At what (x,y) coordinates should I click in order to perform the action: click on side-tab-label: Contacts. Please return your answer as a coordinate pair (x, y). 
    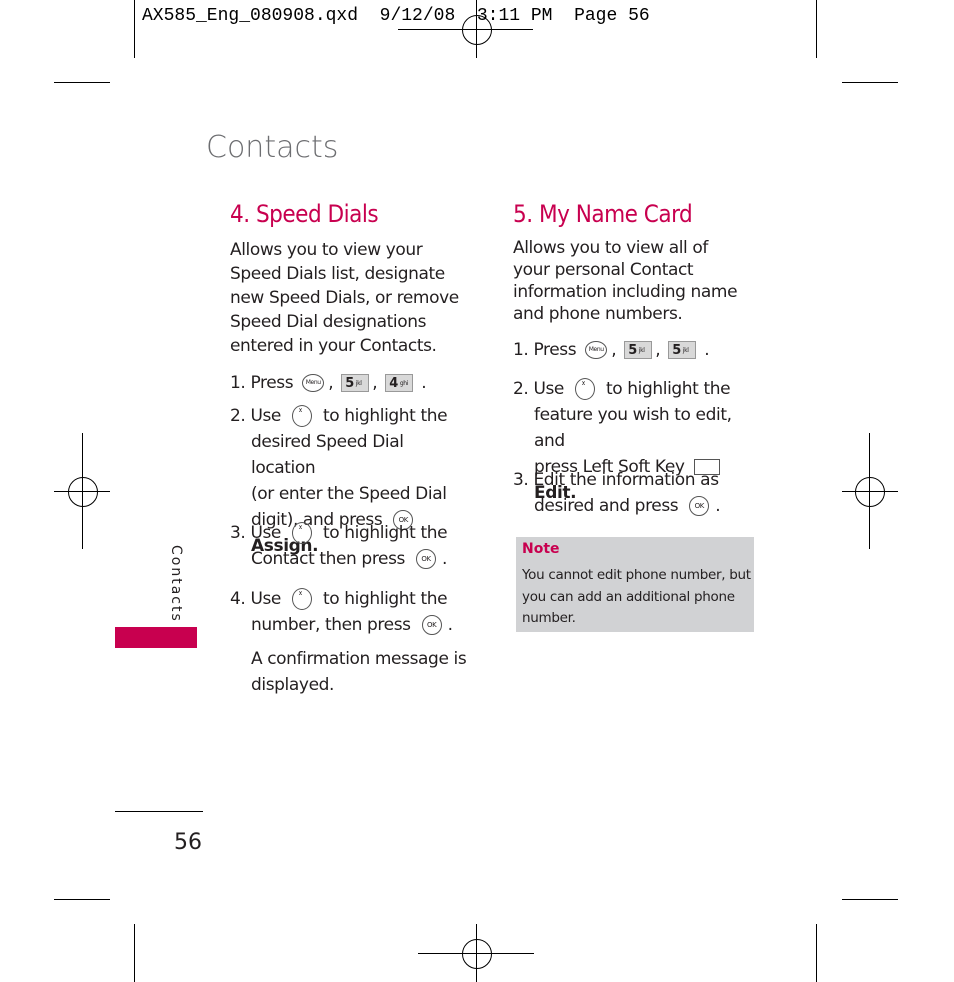
    Looking at the image, I should click on (176, 584).